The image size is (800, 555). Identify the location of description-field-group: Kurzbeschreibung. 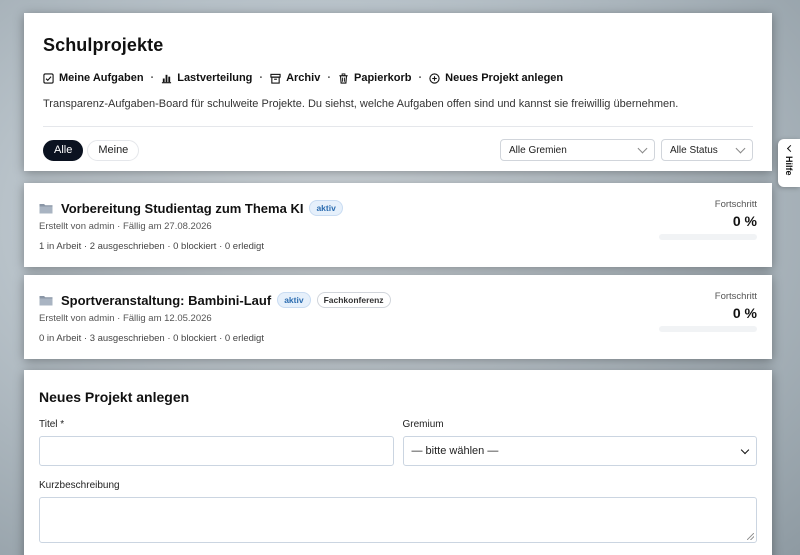
(398, 511).